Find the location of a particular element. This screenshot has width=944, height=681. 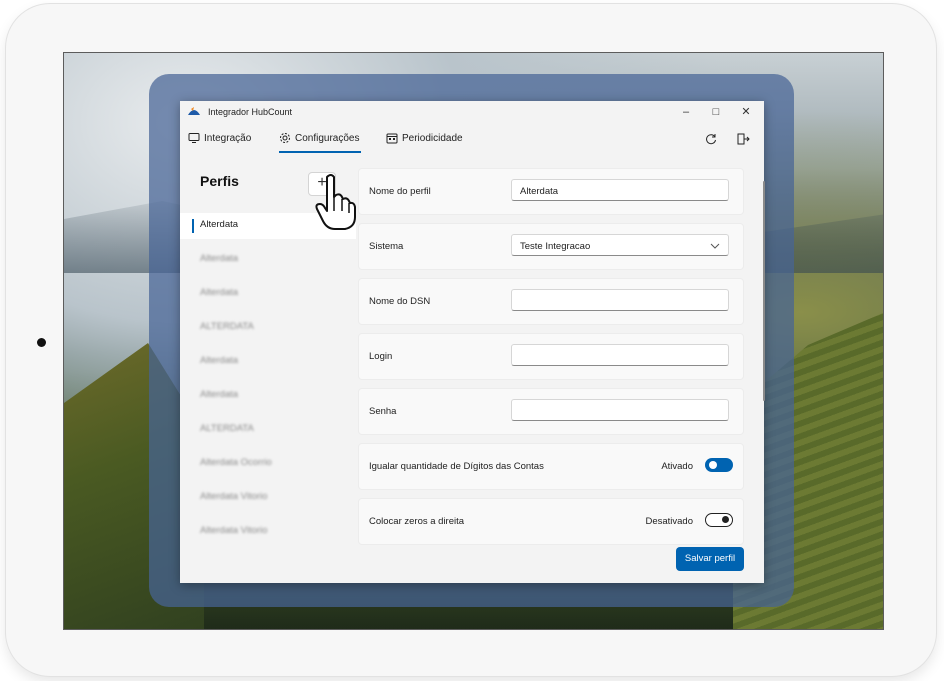

refresh-icon is located at coordinates (711, 139).